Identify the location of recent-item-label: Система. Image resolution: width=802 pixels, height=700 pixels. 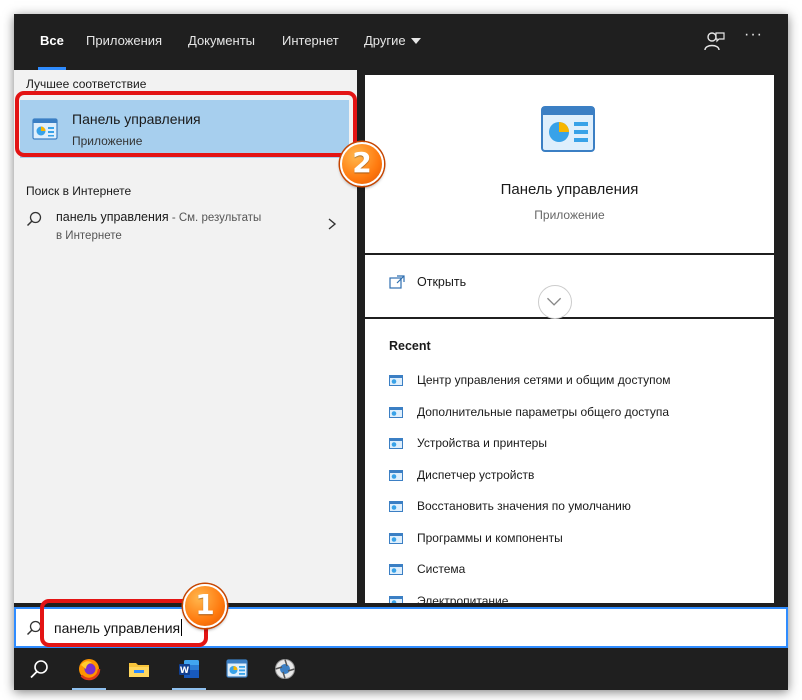
(441, 569).